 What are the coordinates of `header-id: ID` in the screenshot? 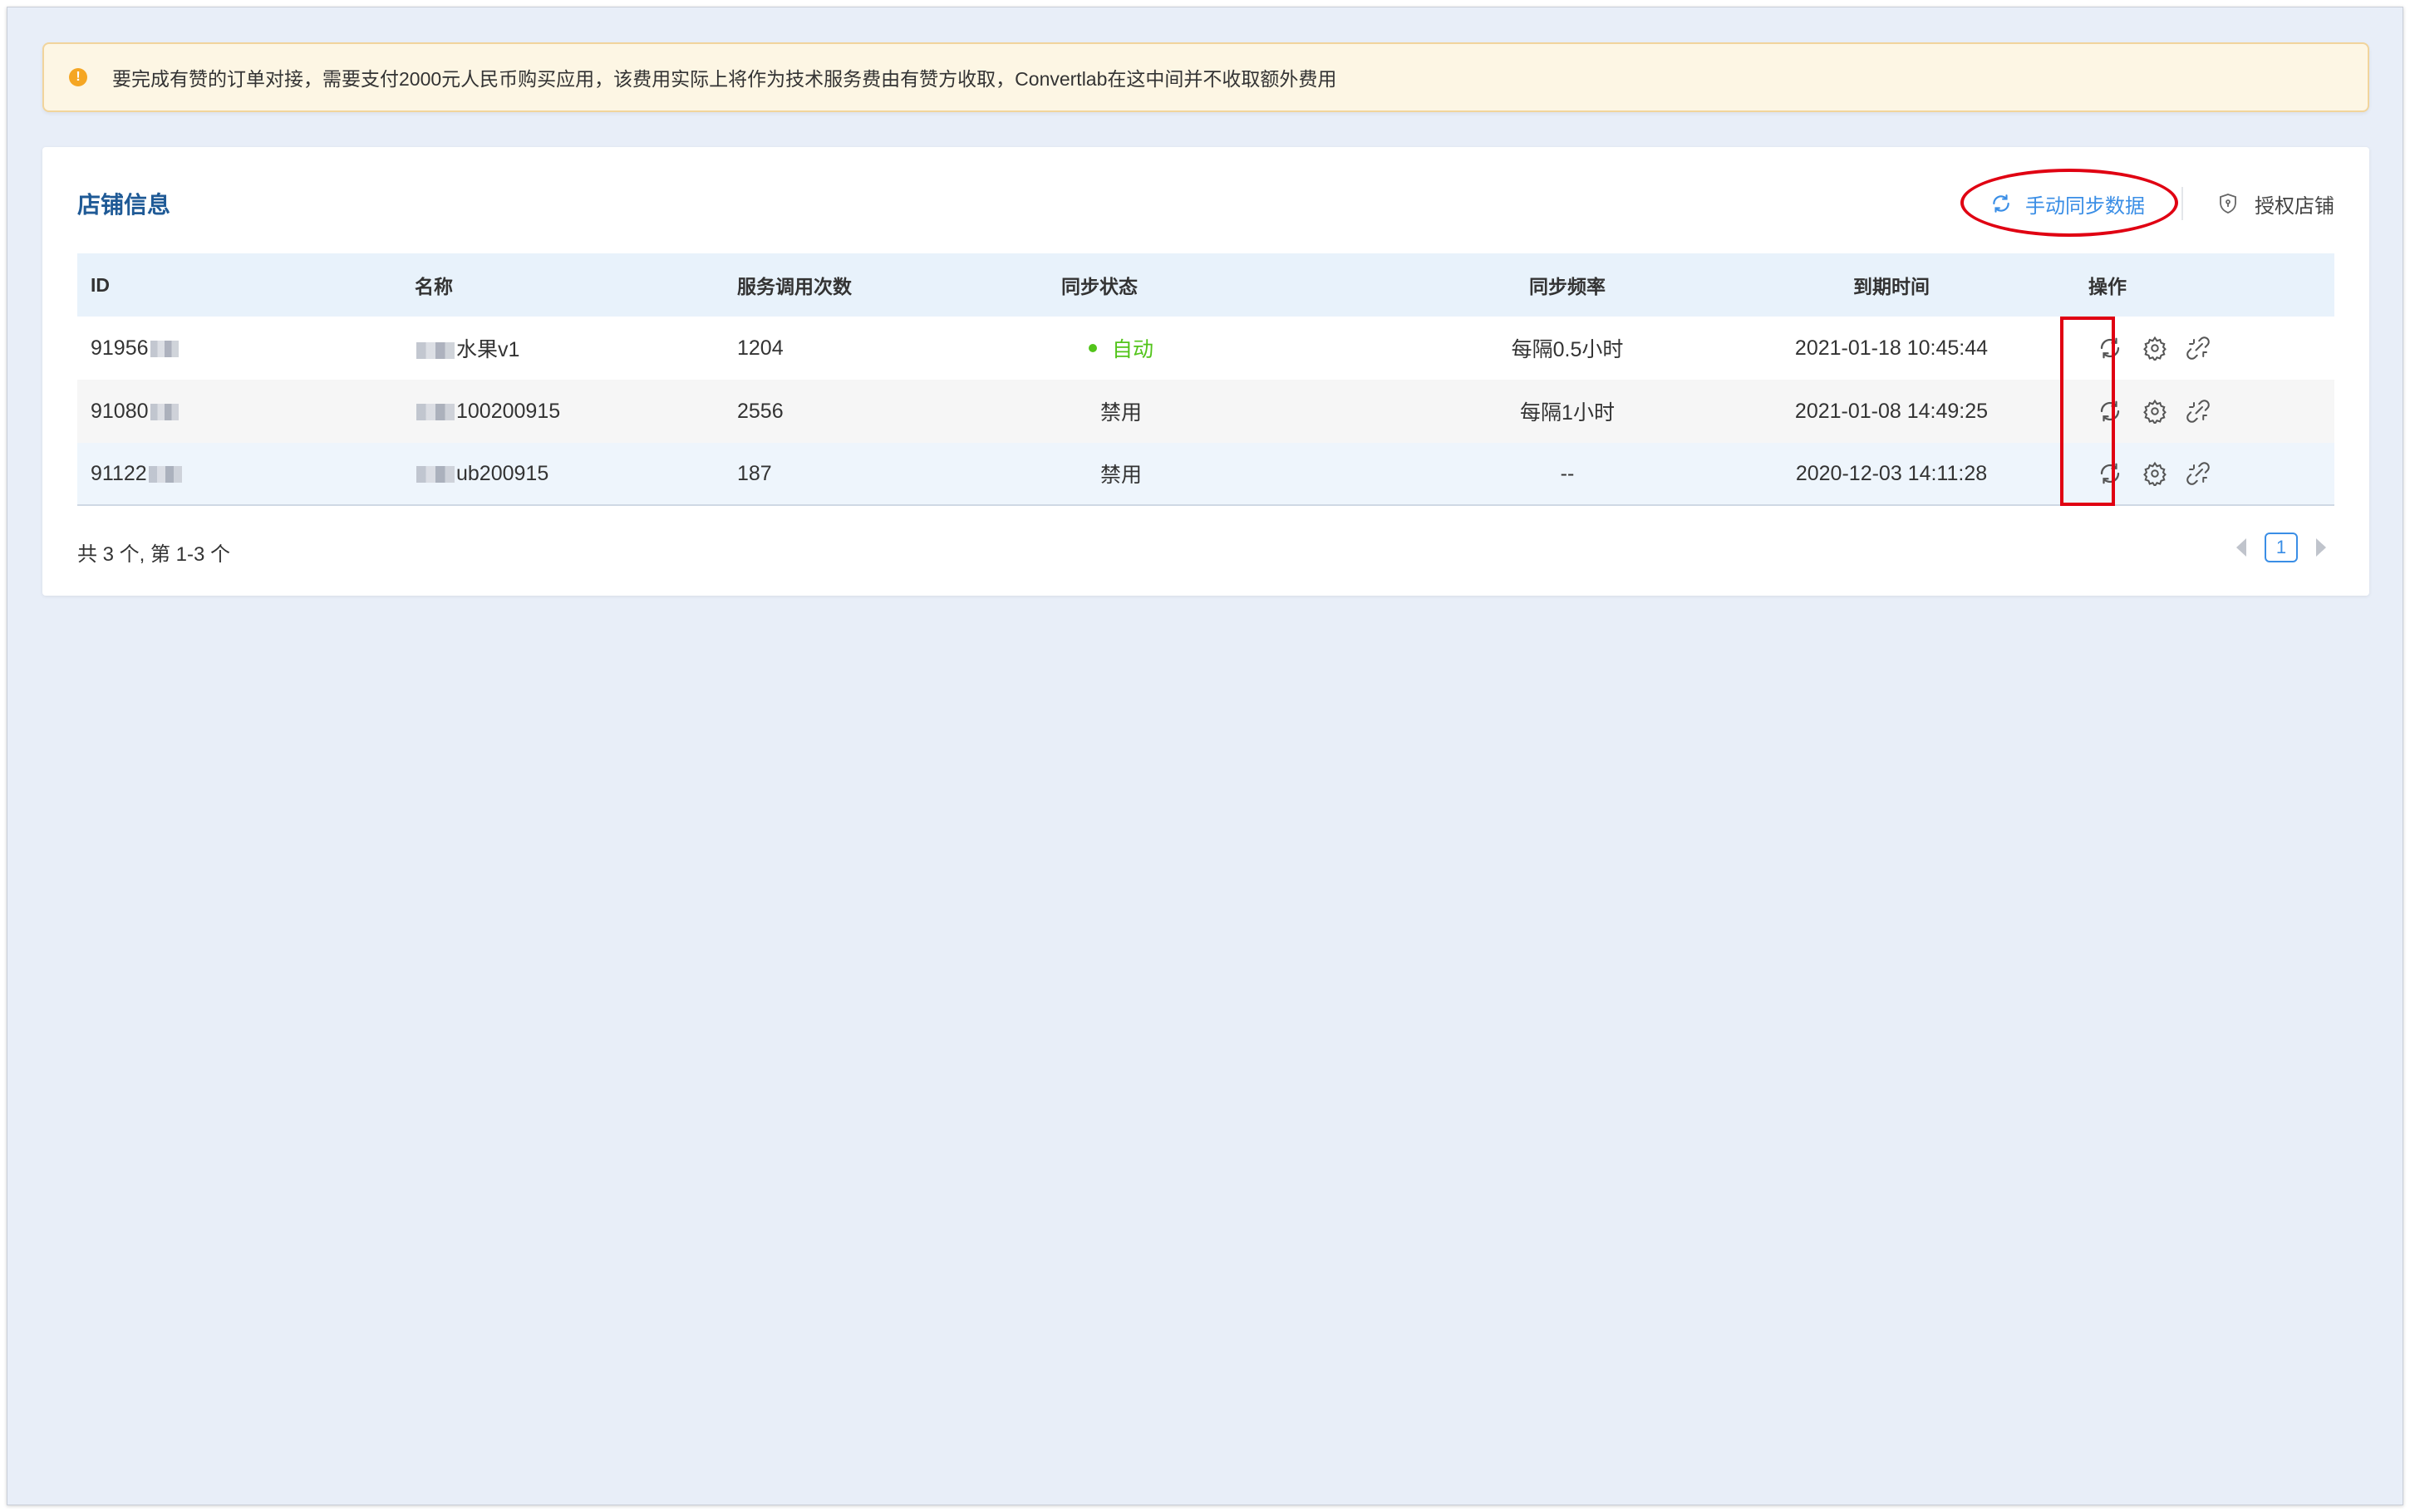 It's located at (100, 284).